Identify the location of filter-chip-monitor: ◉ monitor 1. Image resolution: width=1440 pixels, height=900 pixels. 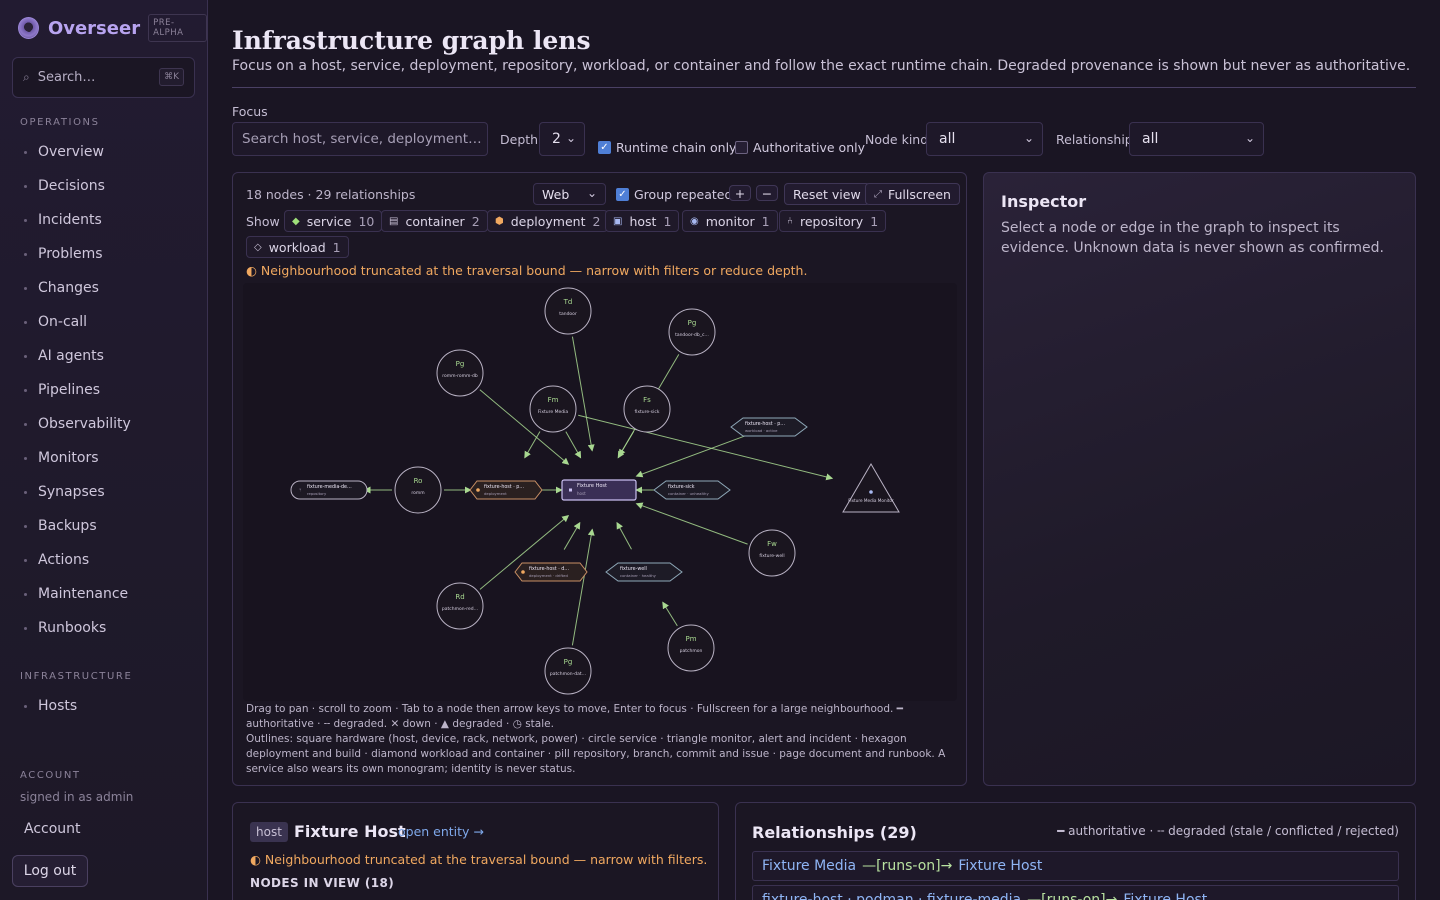
(730, 221).